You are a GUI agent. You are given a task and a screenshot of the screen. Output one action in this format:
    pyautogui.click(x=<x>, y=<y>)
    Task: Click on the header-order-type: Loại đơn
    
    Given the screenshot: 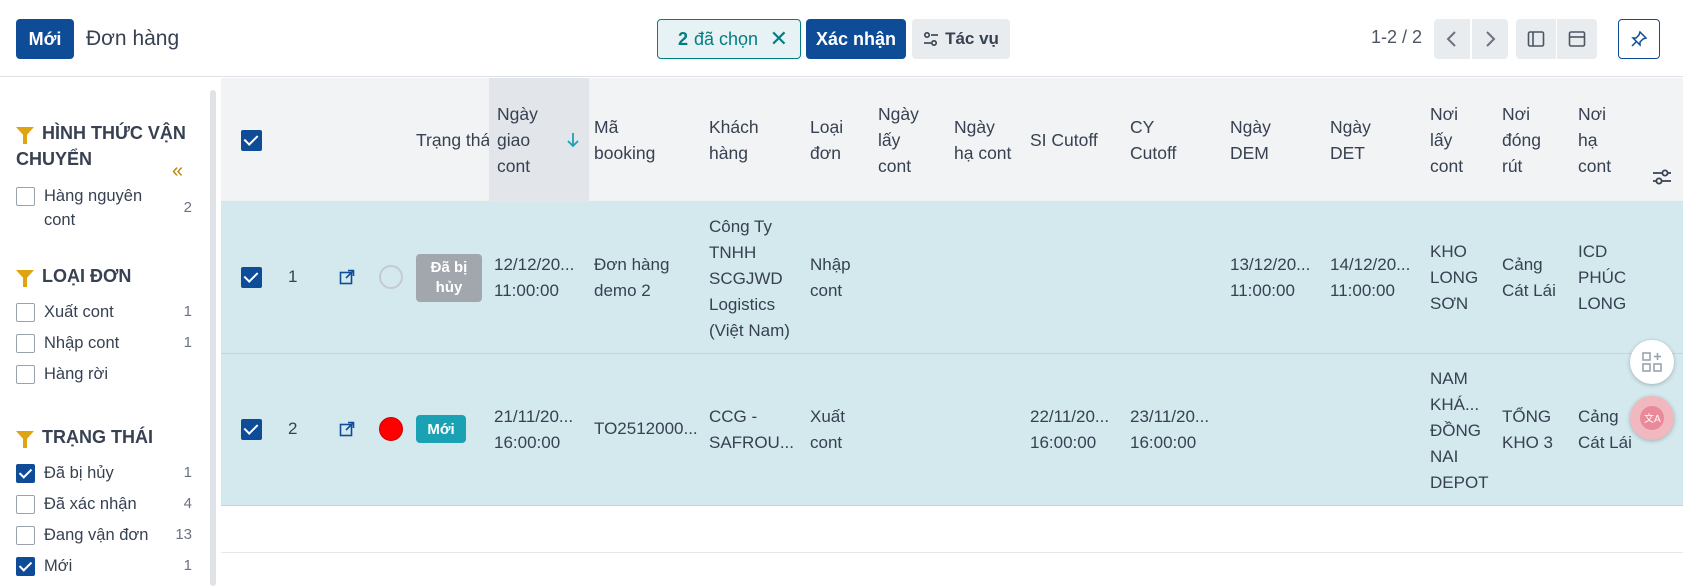 What is the action you would take?
    pyautogui.click(x=840, y=140)
    